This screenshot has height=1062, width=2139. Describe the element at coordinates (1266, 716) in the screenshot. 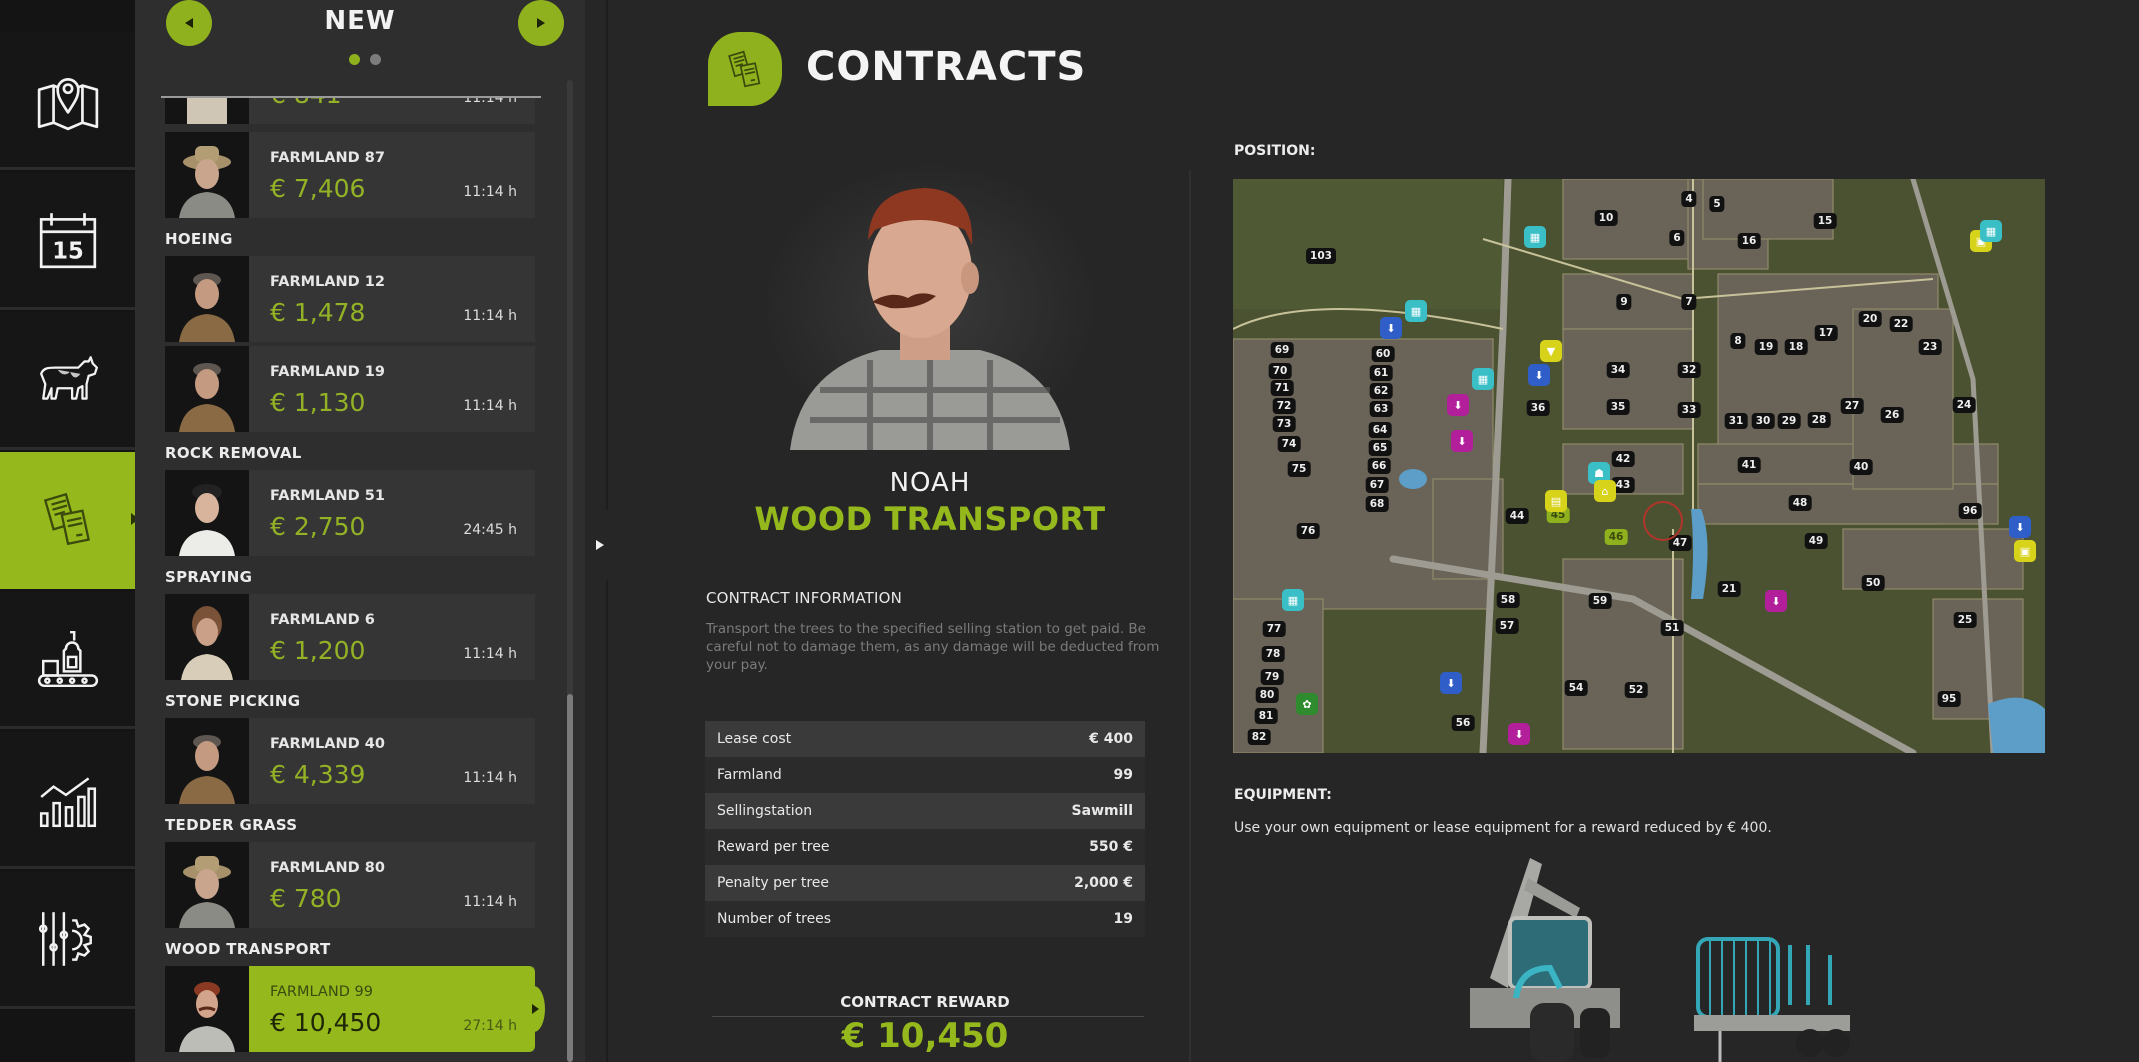

I see `field-label: 81` at that location.